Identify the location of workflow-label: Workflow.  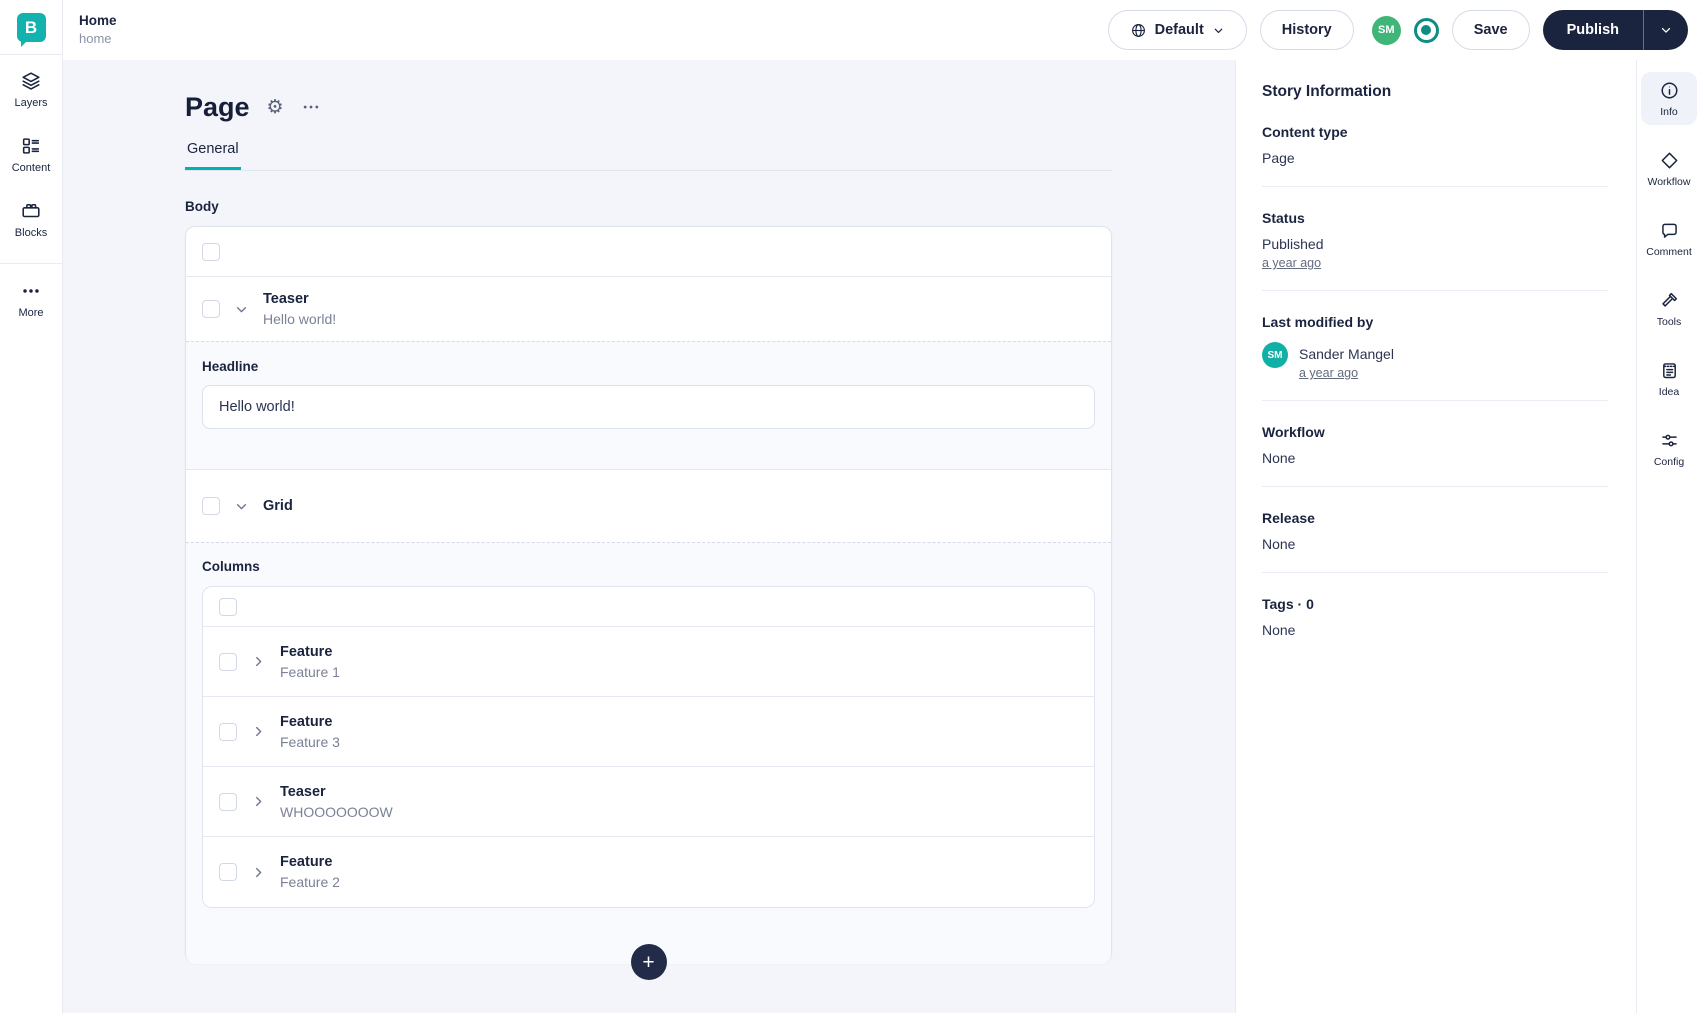
(1293, 432).